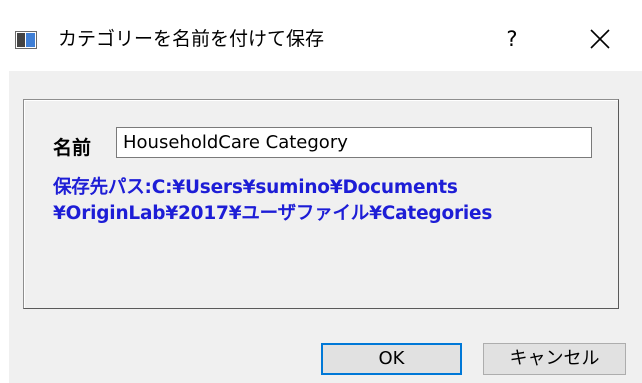  I want to click on window-title: カテゴリーを名前を付けて保存, so click(191, 39).